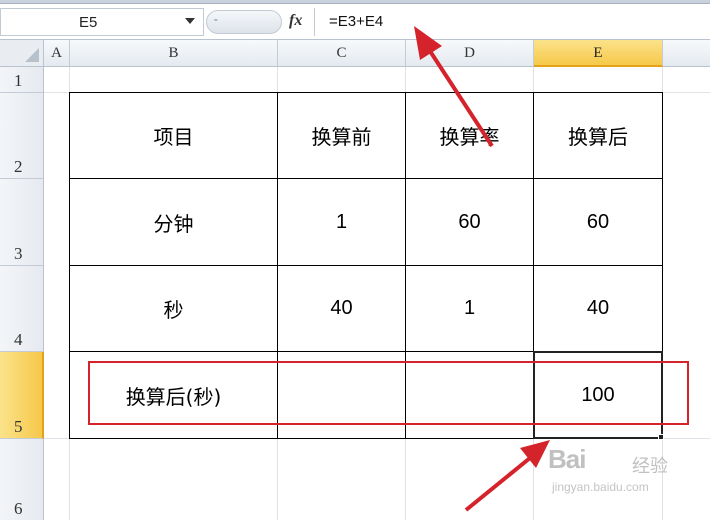 The width and height of the screenshot is (710, 520). Describe the element at coordinates (512, 22) in the screenshot. I see `formula-input: =E3+E4` at that location.